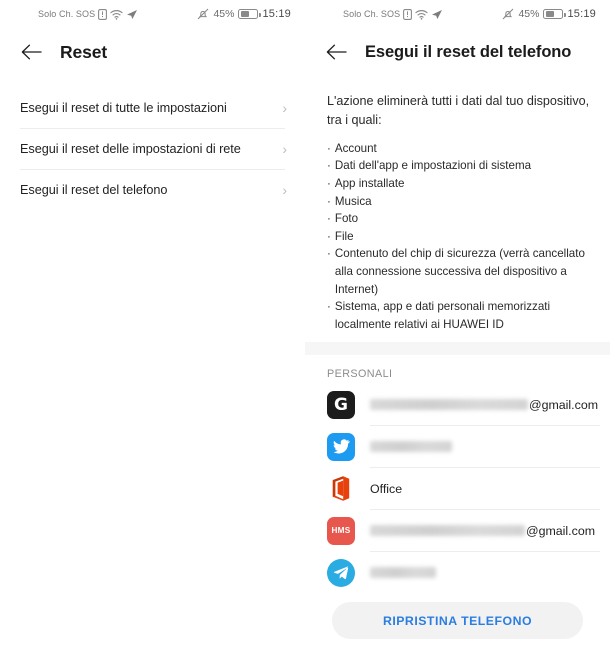  What do you see at coordinates (460, 237) in the screenshot?
I see `list-item: · File` at bounding box center [460, 237].